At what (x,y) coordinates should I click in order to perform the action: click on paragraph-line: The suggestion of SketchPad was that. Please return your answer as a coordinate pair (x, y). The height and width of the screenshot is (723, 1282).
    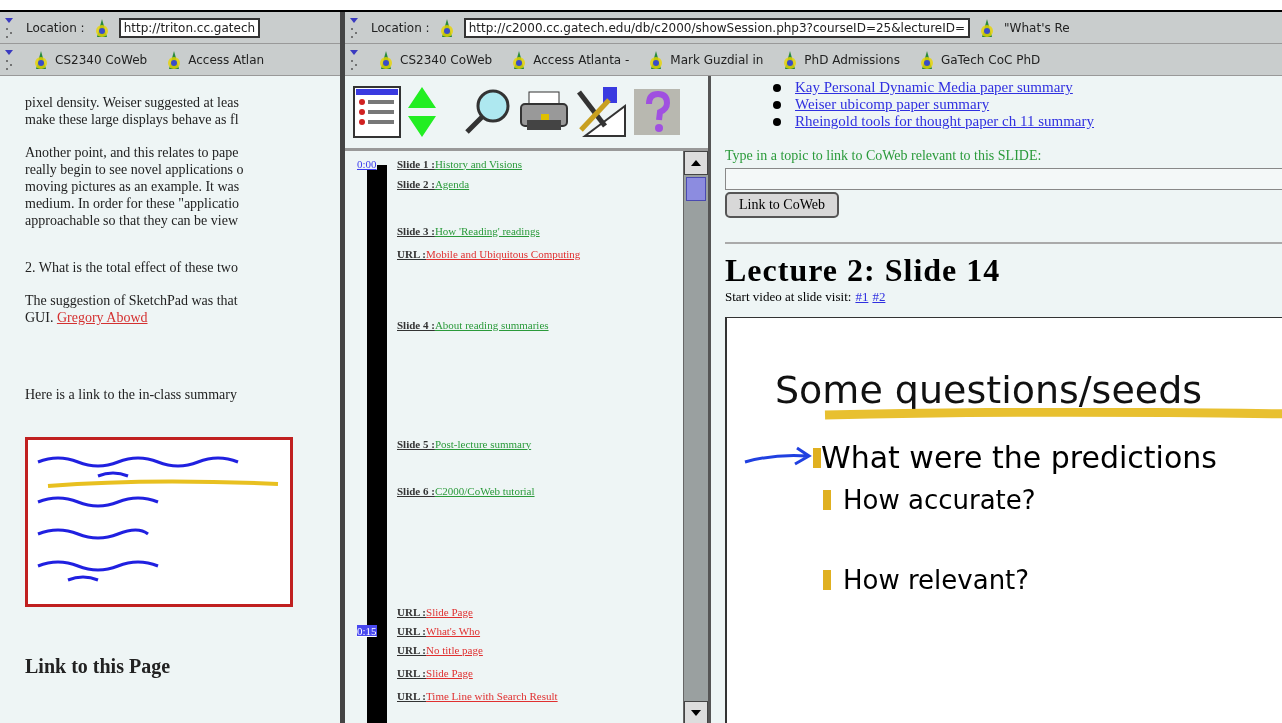
    Looking at the image, I should click on (132, 300).